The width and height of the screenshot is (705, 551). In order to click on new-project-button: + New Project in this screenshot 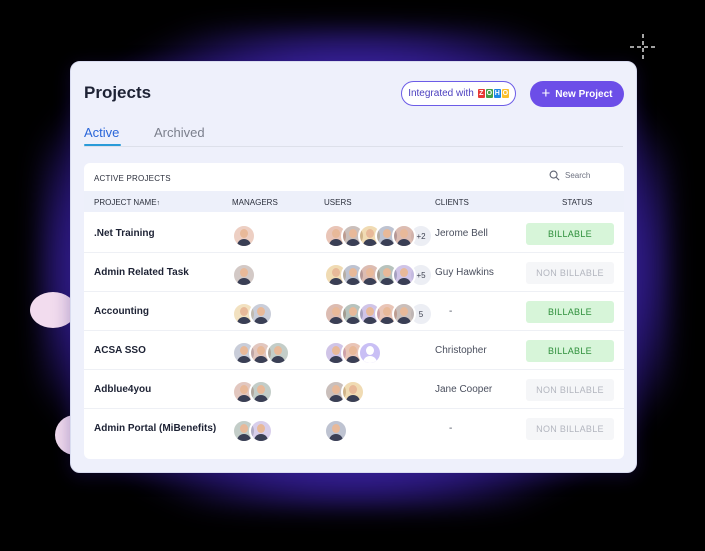, I will do `click(577, 94)`.